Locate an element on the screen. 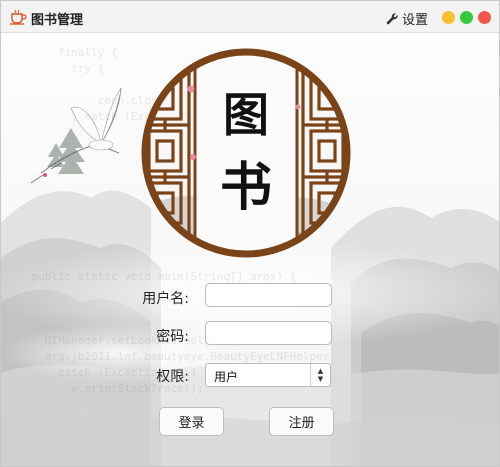 This screenshot has height=467, width=500. maximize-button is located at coordinates (466, 17).